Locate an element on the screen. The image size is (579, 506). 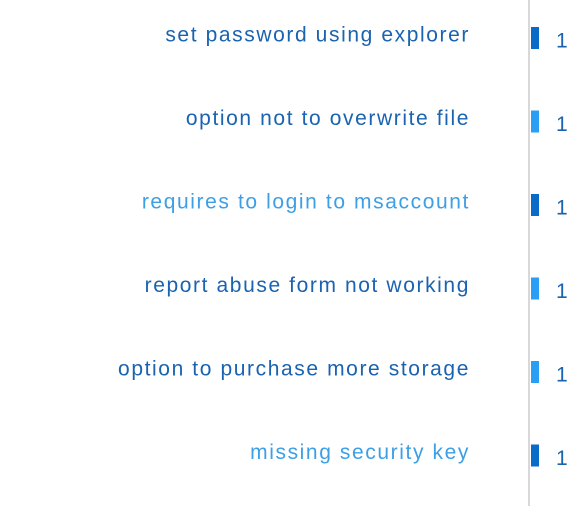
category-label: missing security key is located at coordinates (360, 452).